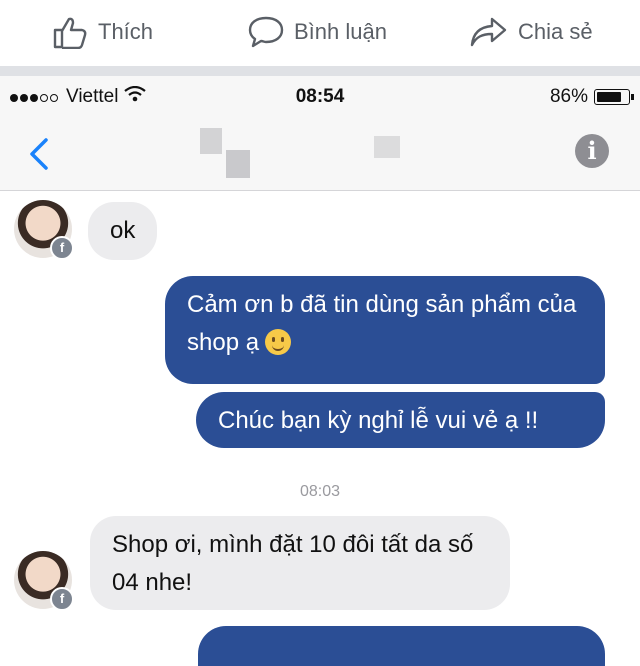  I want to click on info-button: i, so click(592, 151).